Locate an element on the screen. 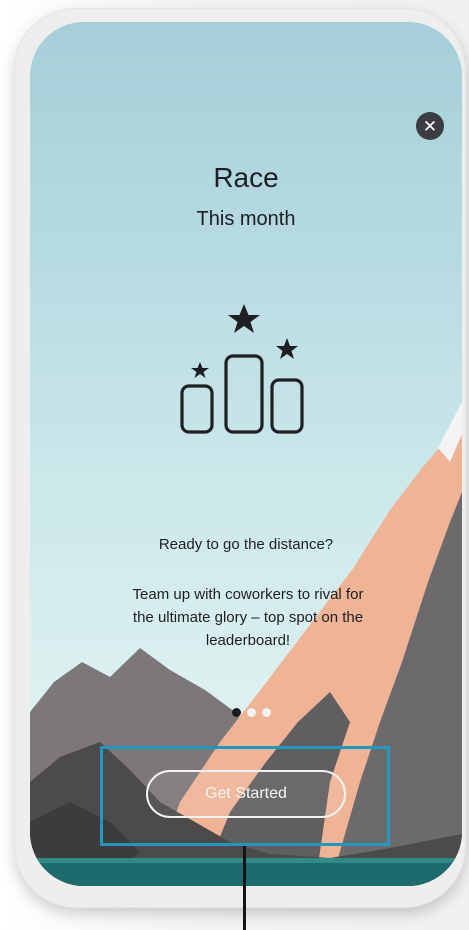  annotation-highlight-box is located at coordinates (245, 796).